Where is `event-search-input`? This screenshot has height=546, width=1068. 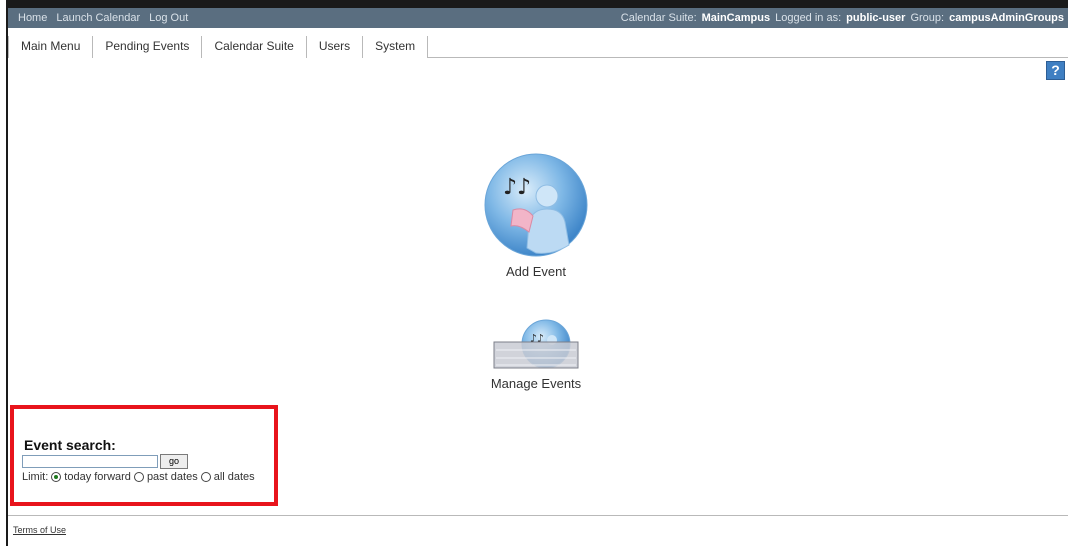
event-search-input is located at coordinates (90, 461).